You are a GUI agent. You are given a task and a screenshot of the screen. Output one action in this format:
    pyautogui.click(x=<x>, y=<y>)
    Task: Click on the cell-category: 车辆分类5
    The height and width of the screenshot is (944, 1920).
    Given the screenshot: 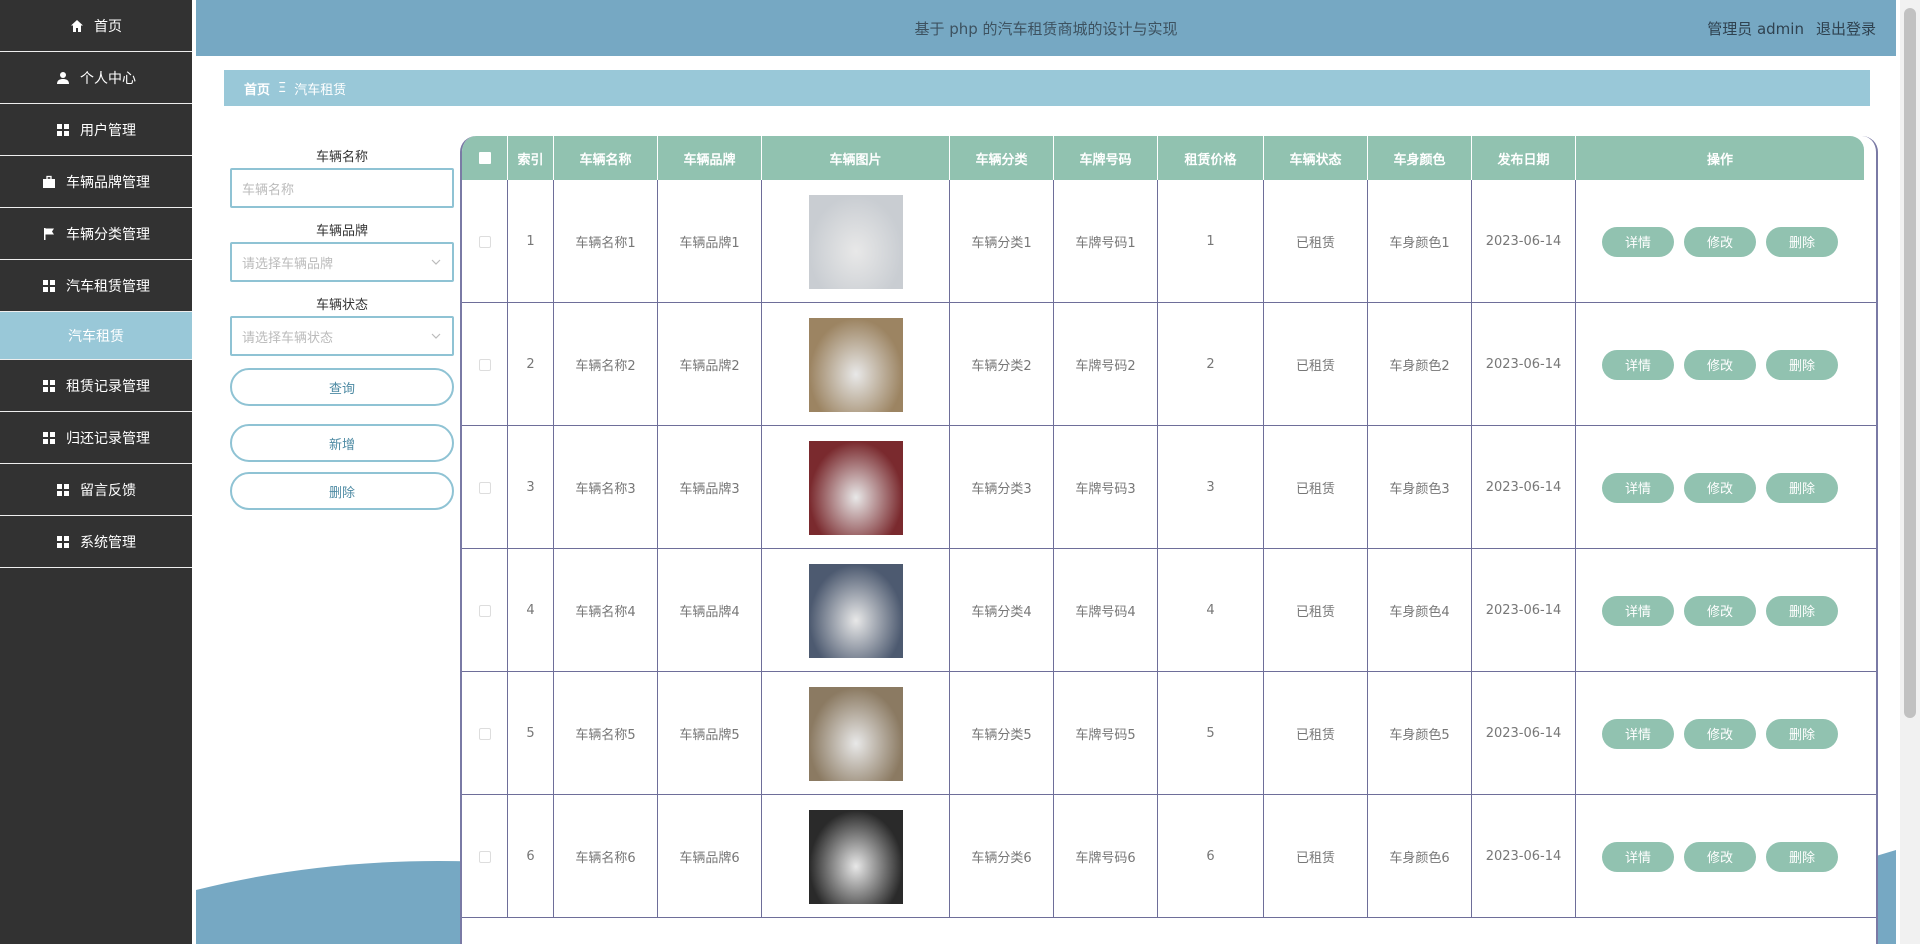 What is the action you would take?
    pyautogui.click(x=1002, y=733)
    